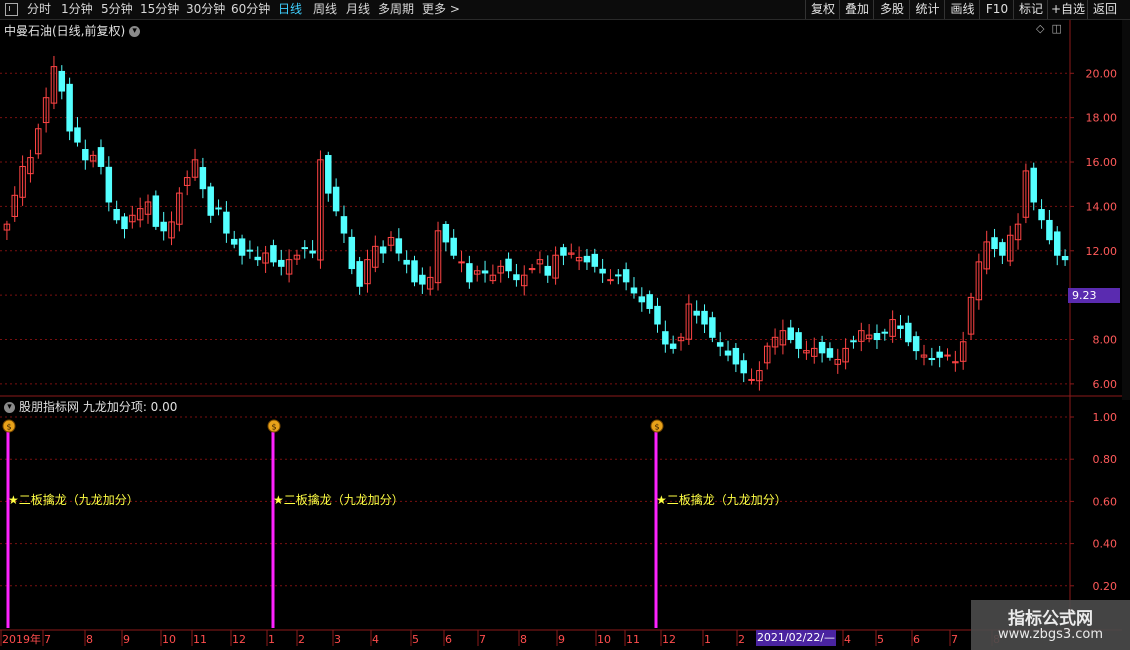 This screenshot has width=1130, height=650. I want to click on indicator-tick-label: 0.20, so click(1105, 586).